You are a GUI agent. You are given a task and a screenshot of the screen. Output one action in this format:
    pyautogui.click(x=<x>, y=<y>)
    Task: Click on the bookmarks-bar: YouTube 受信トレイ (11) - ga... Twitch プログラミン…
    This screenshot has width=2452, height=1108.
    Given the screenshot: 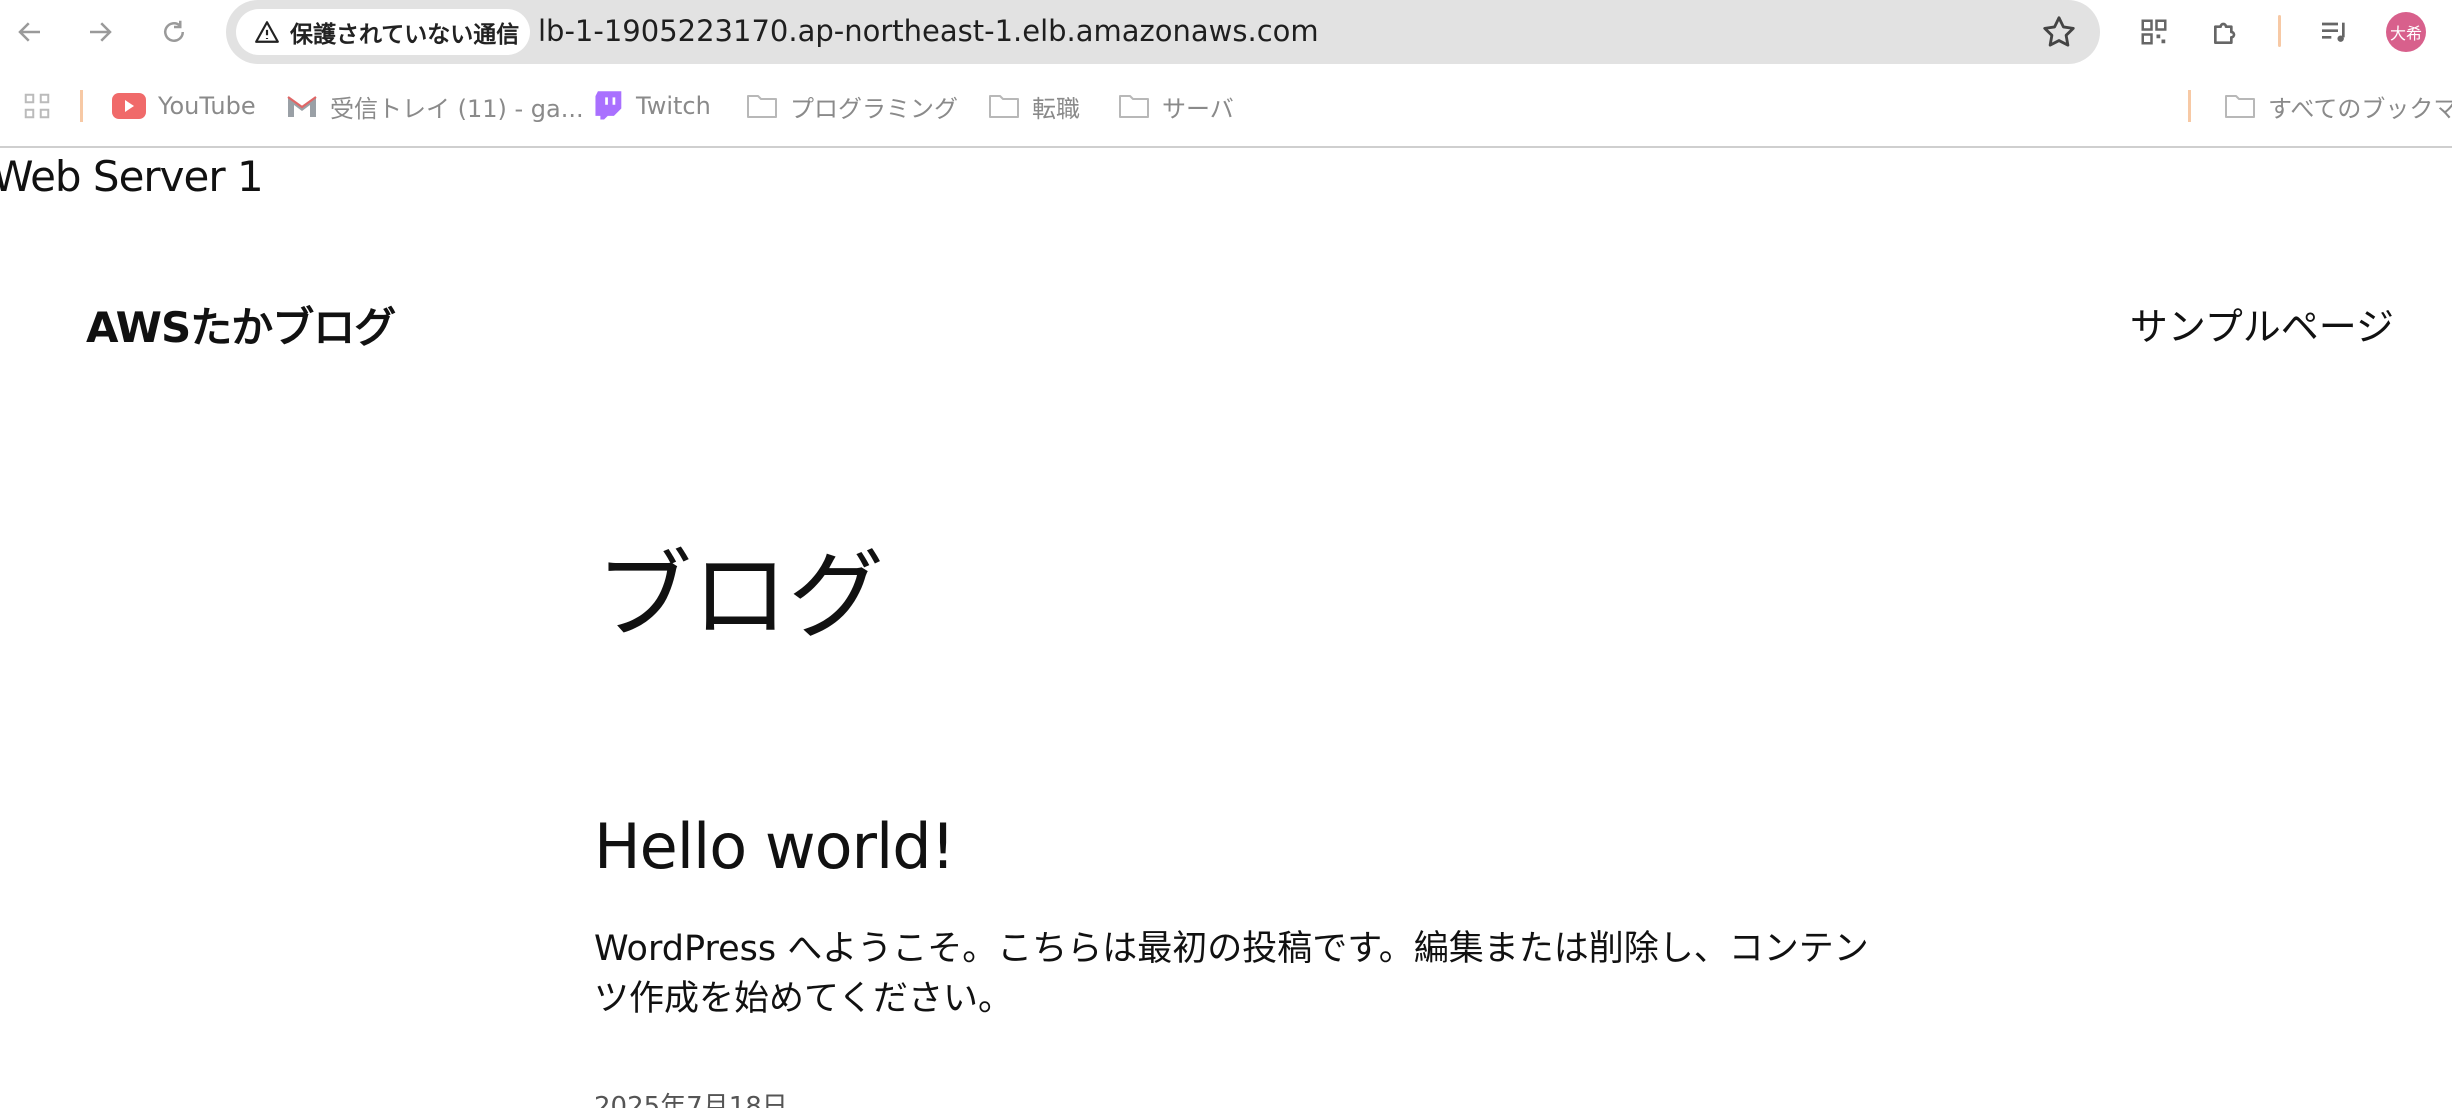 What is the action you would take?
    pyautogui.click(x=1226, y=106)
    